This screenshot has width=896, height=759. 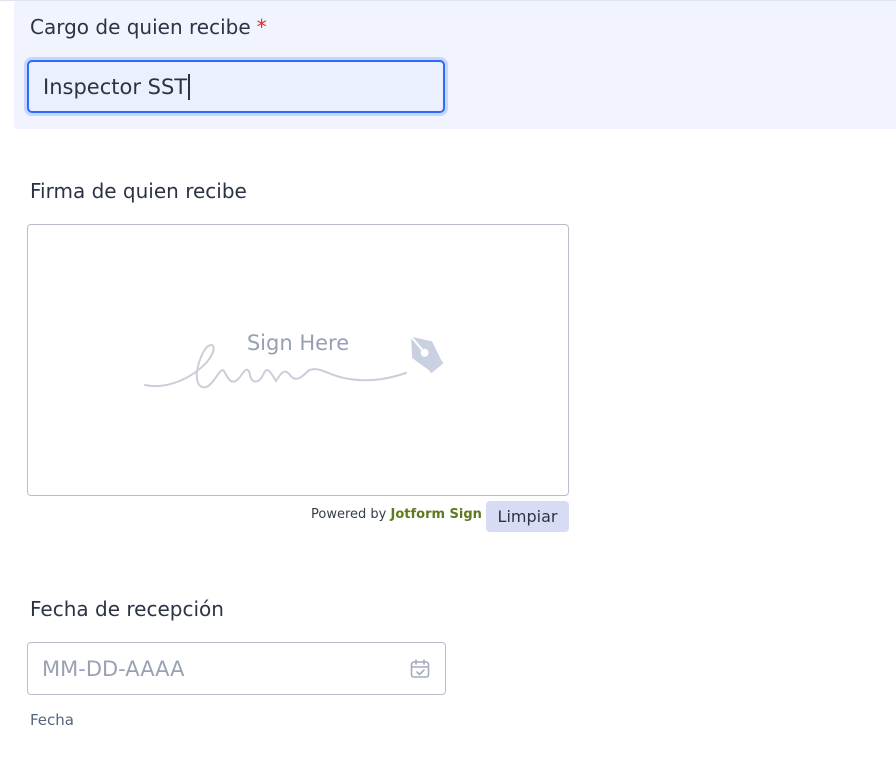 What do you see at coordinates (420, 669) in the screenshot?
I see `calendar-icon` at bounding box center [420, 669].